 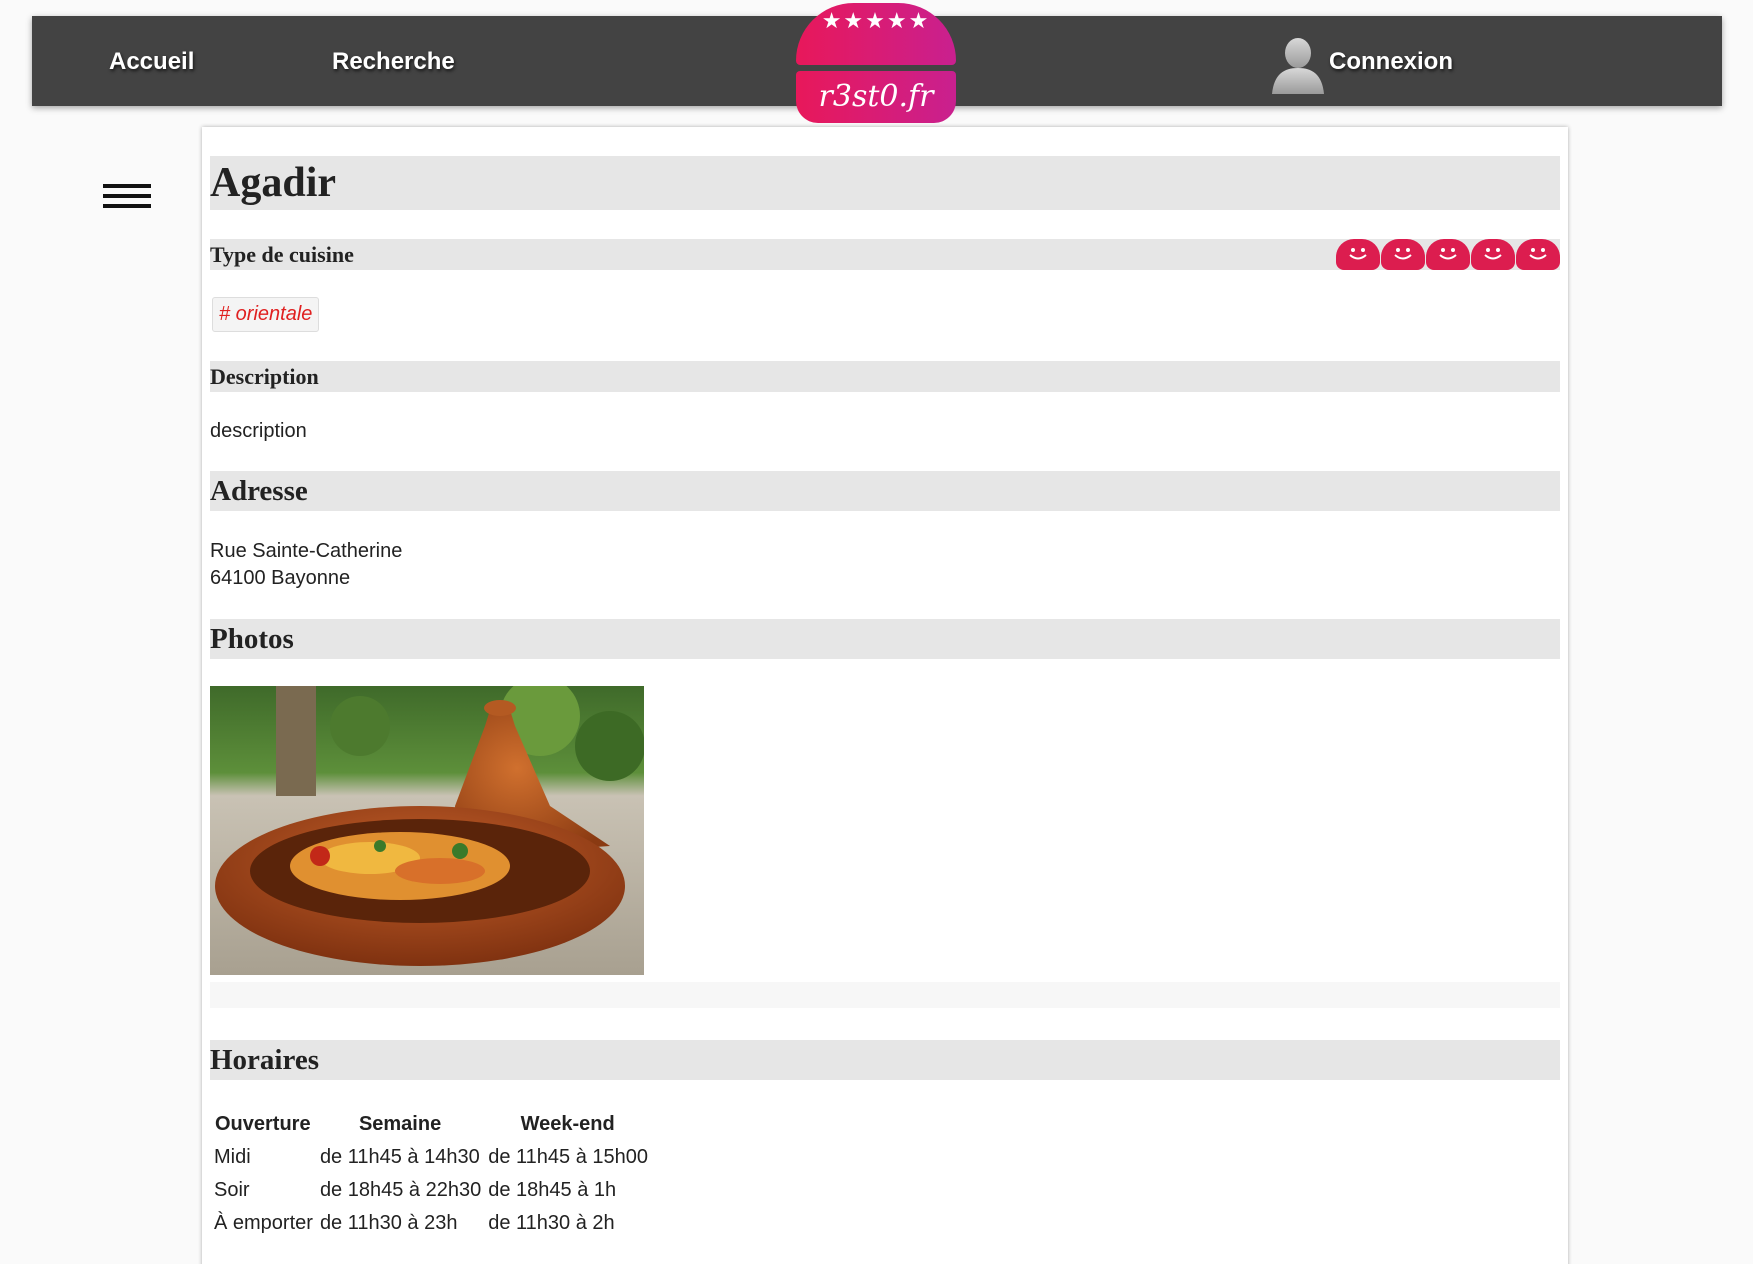 What do you see at coordinates (306, 551) in the screenshot?
I see `address-street: Rue Sainte-Catherine` at bounding box center [306, 551].